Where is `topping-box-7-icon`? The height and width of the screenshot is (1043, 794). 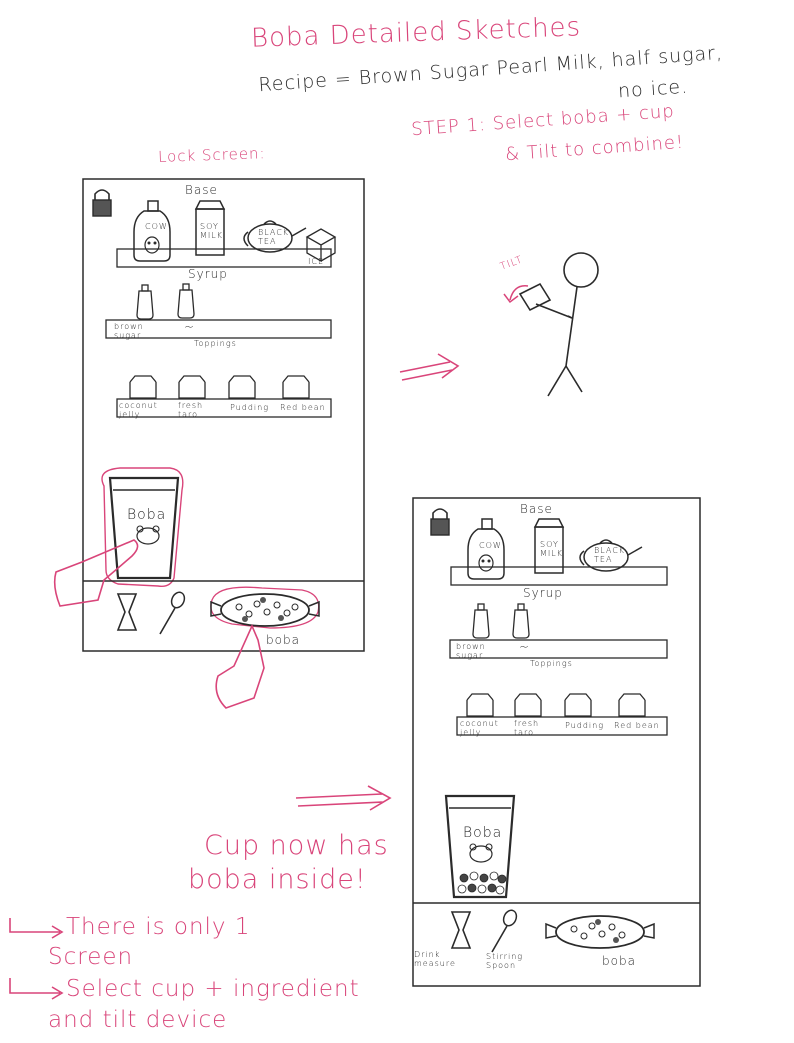 topping-box-7-icon is located at coordinates (578, 705).